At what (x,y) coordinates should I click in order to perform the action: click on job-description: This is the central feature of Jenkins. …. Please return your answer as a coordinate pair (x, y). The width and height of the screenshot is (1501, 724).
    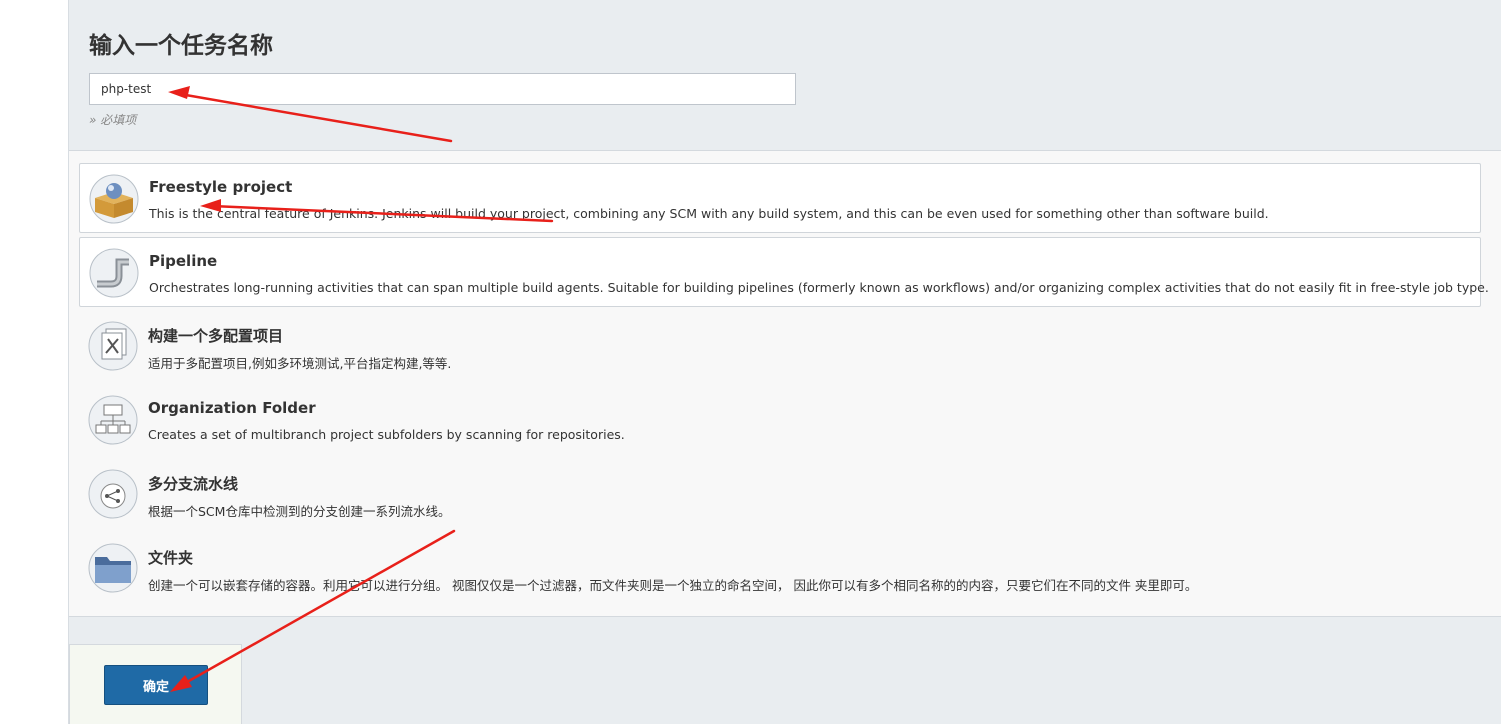
    Looking at the image, I should click on (709, 213).